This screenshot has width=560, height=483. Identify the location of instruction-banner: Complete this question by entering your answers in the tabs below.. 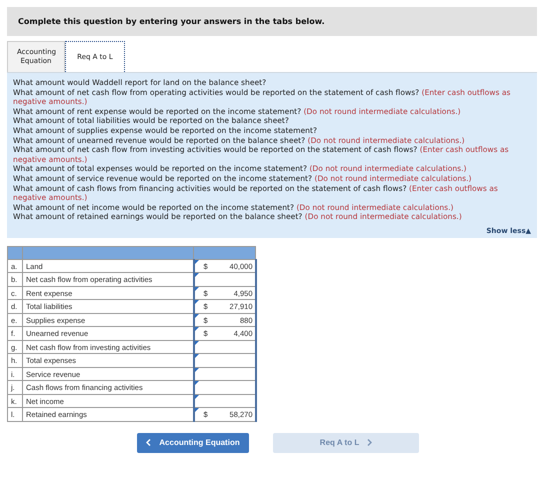
(272, 21).